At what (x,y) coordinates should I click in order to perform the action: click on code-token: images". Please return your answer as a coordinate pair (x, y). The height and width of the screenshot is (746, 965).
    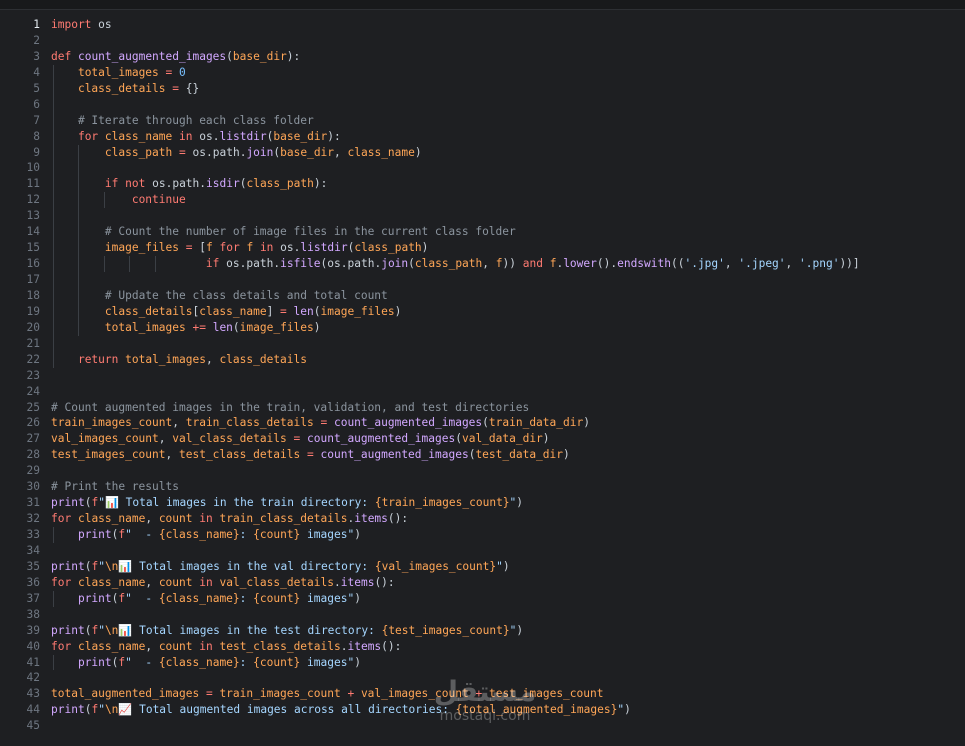
    Looking at the image, I should click on (327, 662).